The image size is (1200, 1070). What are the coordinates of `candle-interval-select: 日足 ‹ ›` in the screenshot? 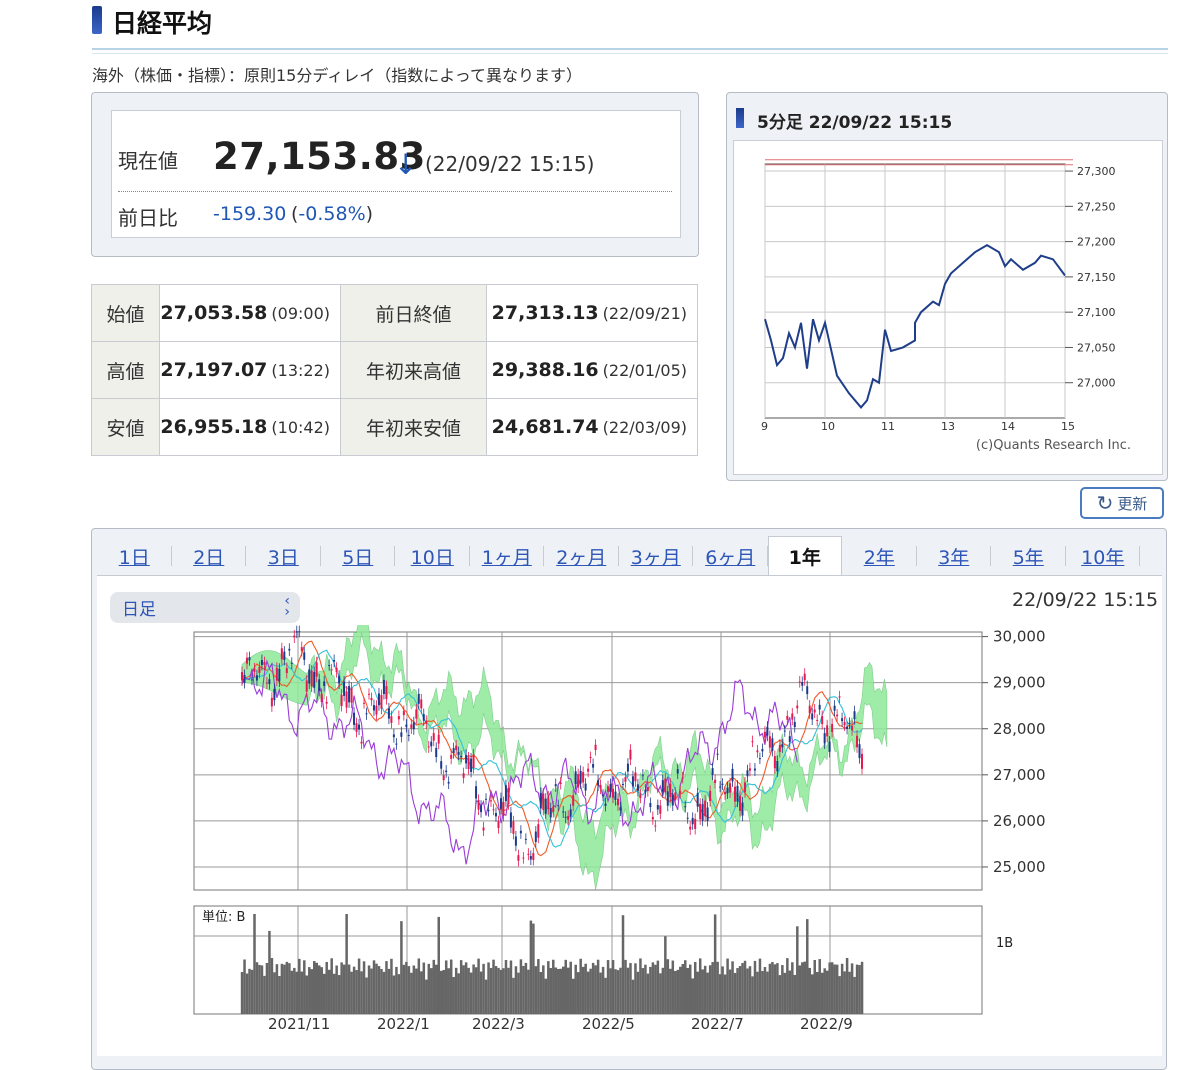 It's located at (205, 607).